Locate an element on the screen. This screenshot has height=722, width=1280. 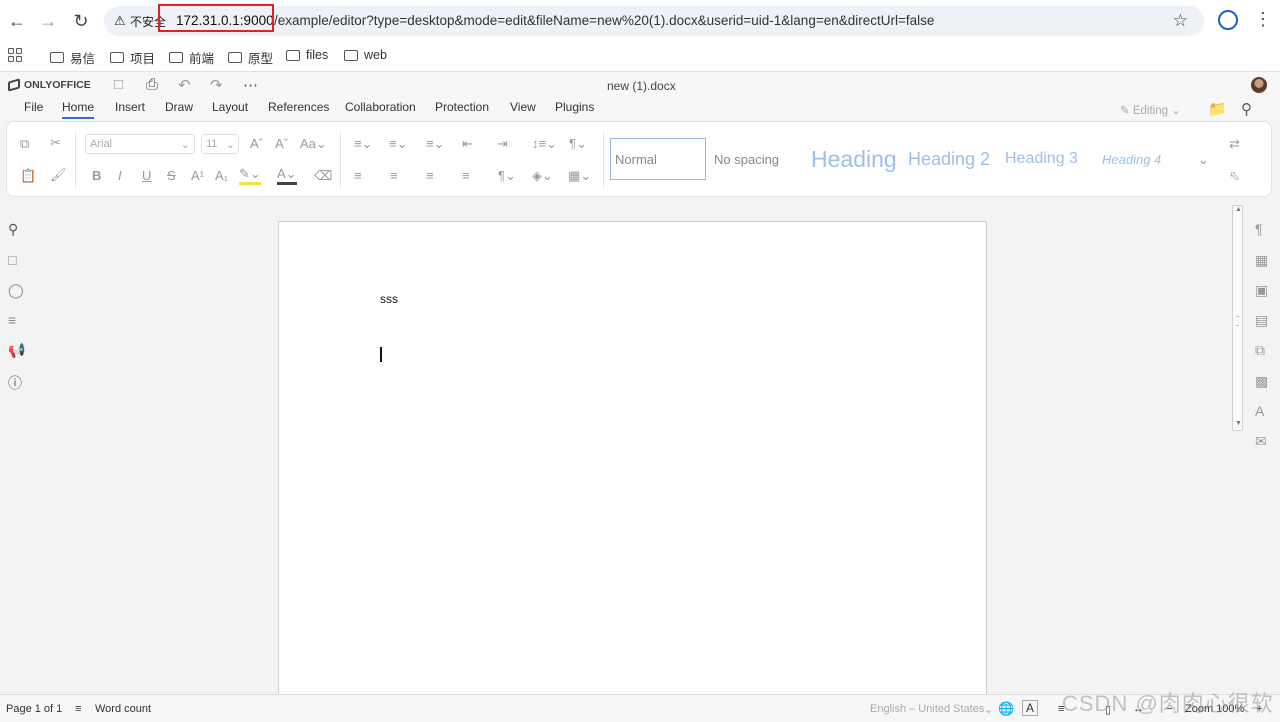
document-title: new (1).docx is located at coordinates (641, 86).